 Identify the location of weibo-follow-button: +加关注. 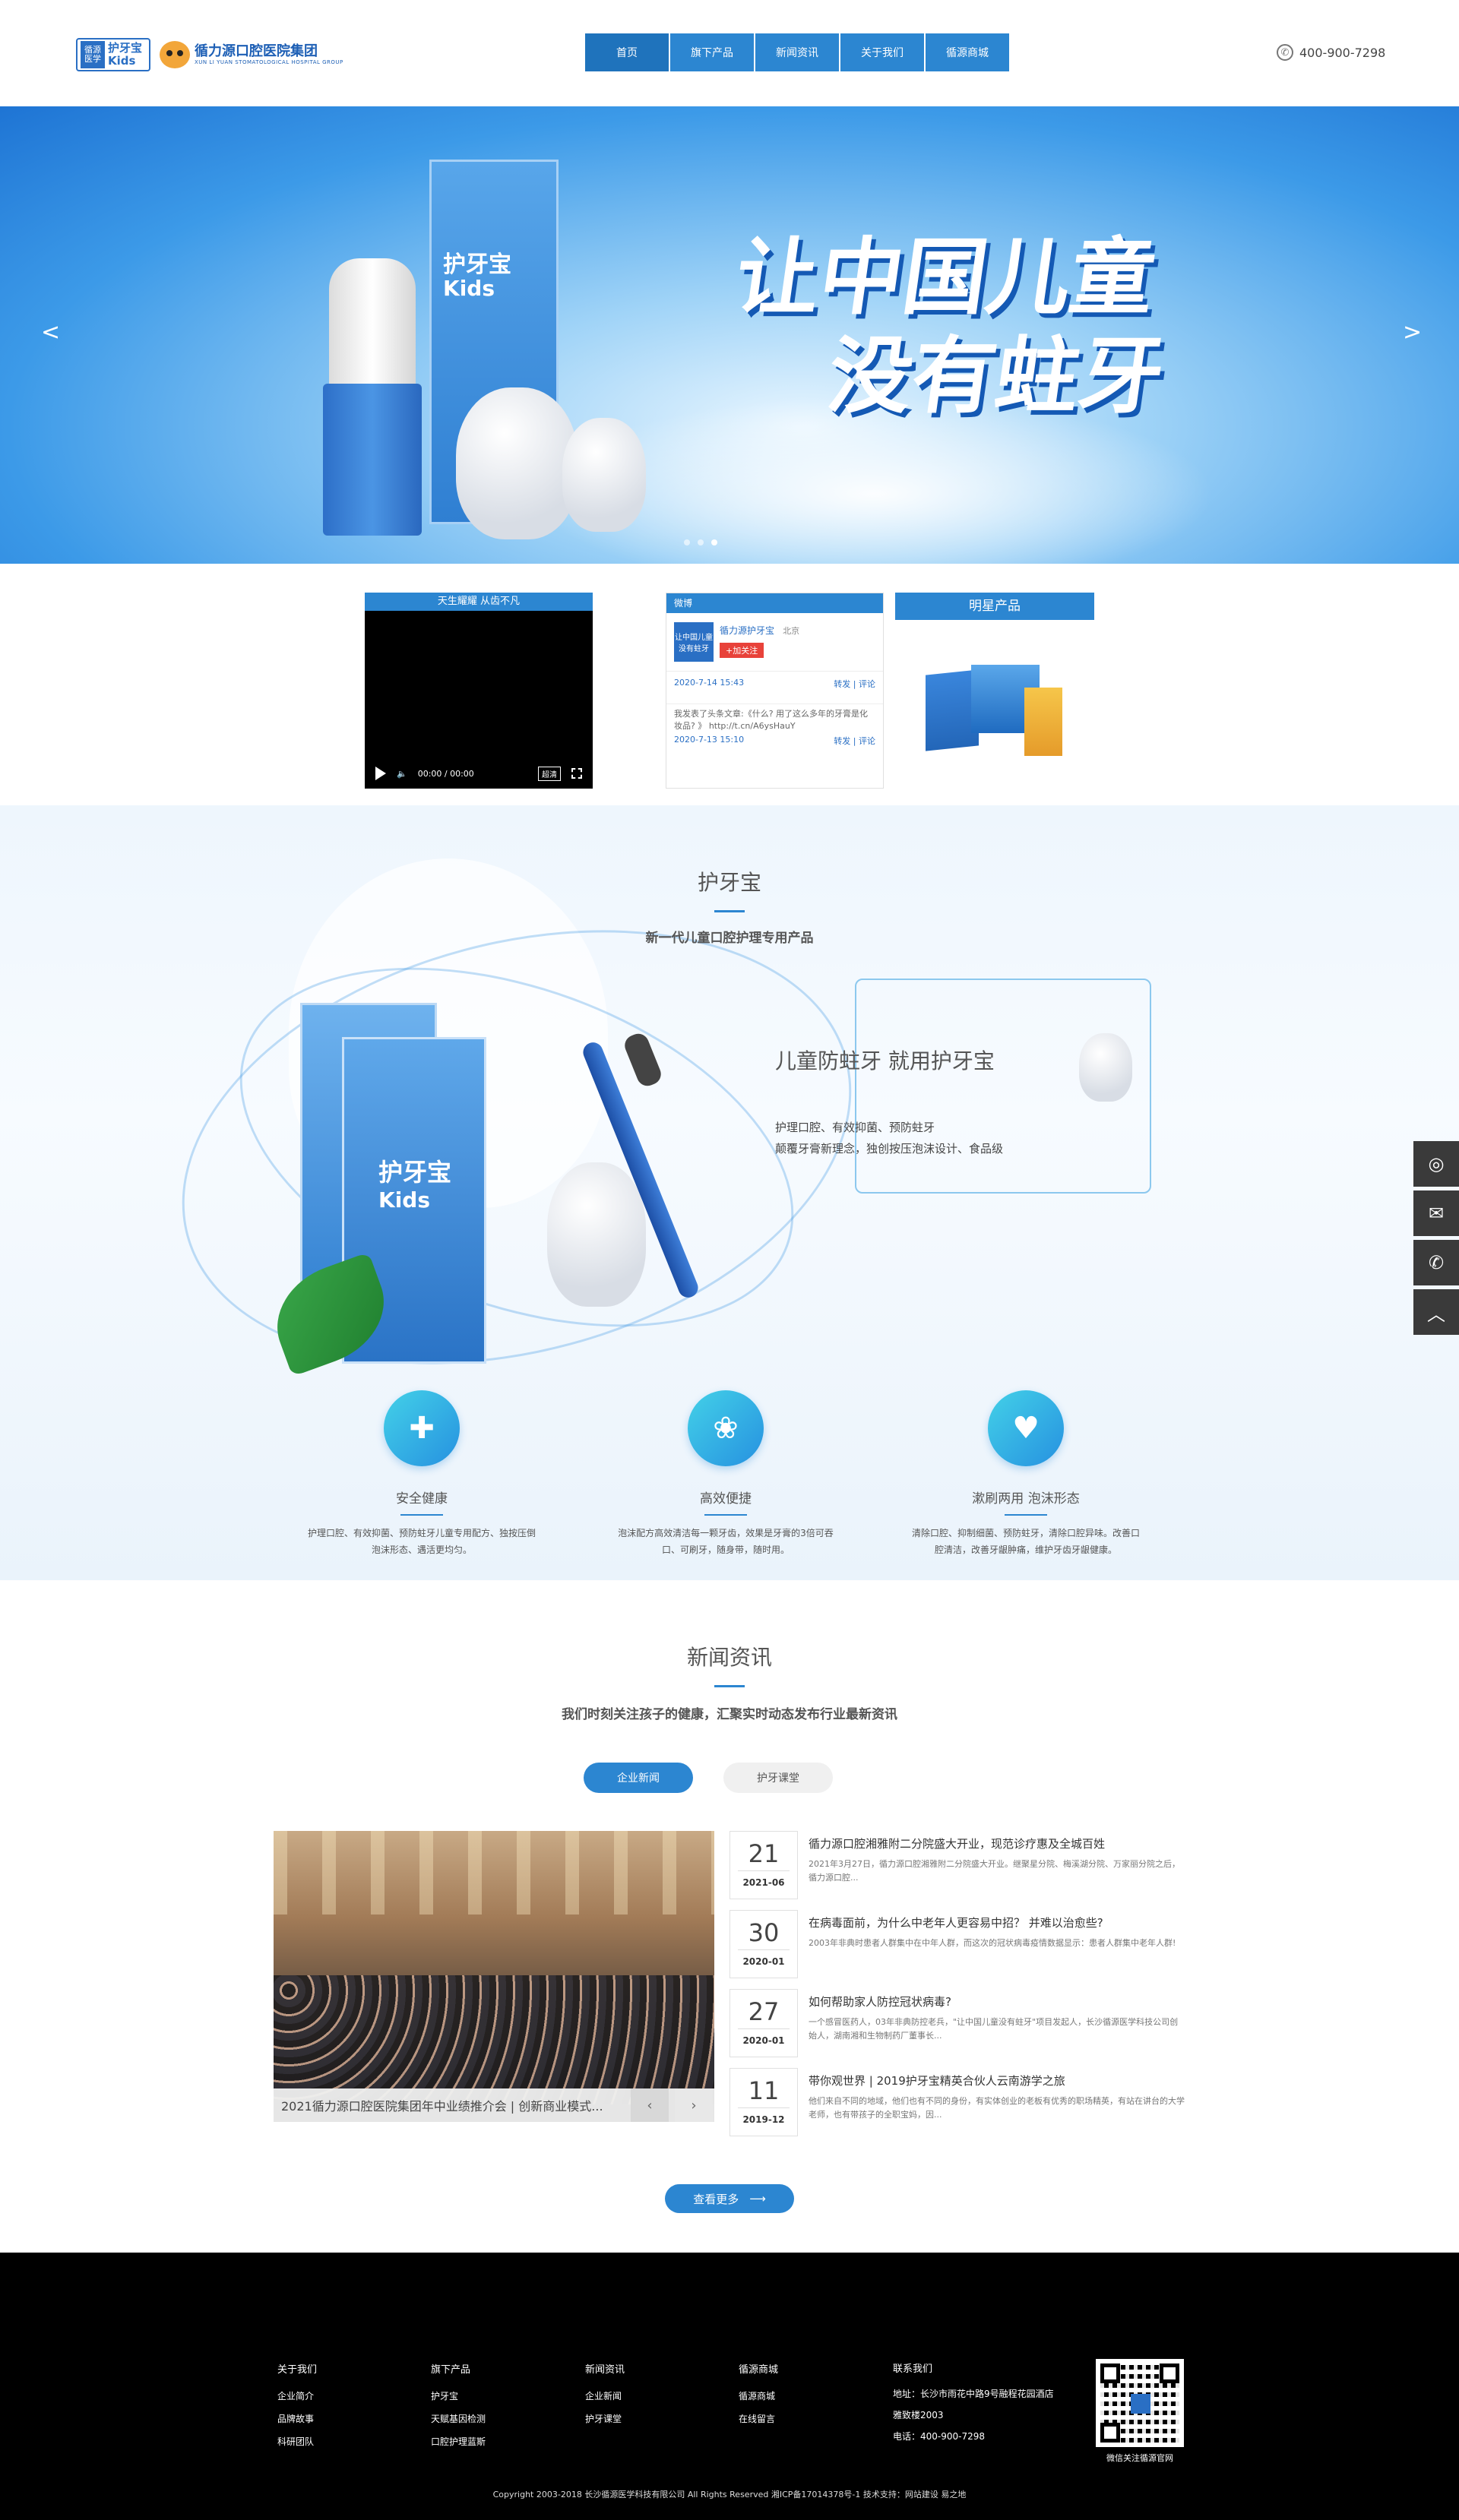
(742, 650).